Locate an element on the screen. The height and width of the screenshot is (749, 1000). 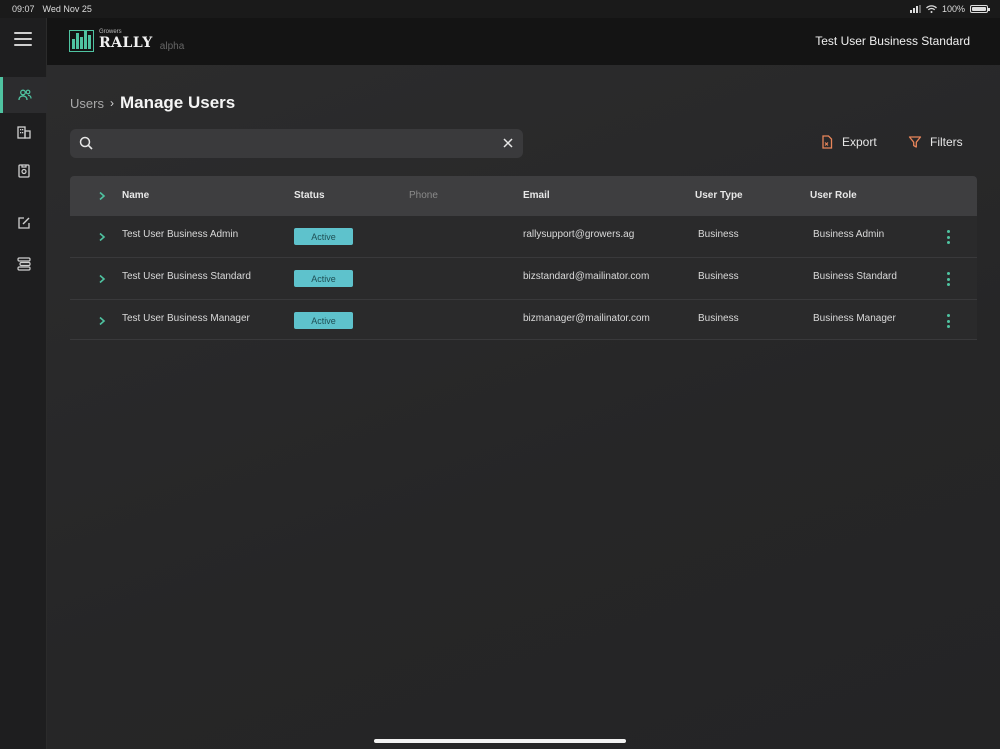
column-header-email: Email is located at coordinates (536, 195).